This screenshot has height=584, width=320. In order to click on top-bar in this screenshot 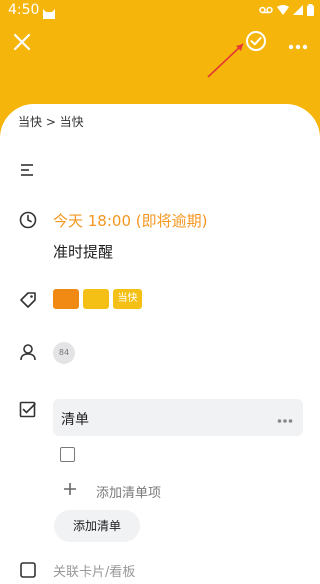, I will do `click(160, 44)`.